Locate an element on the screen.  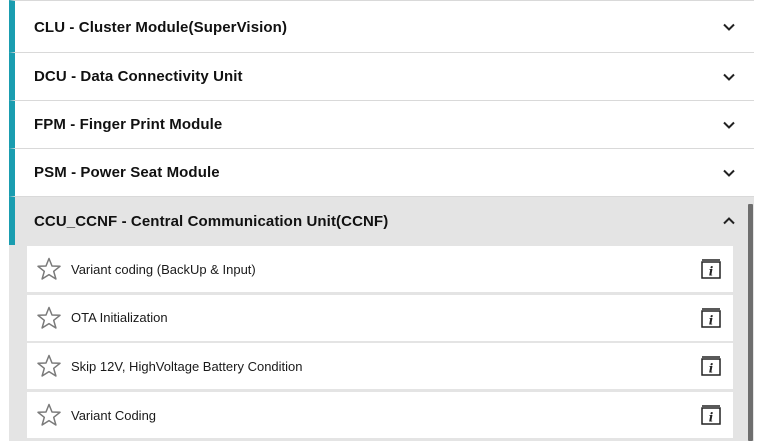
module-row-clu: CLU - Cluster Module(SuperVision) is located at coordinates (381, 26).